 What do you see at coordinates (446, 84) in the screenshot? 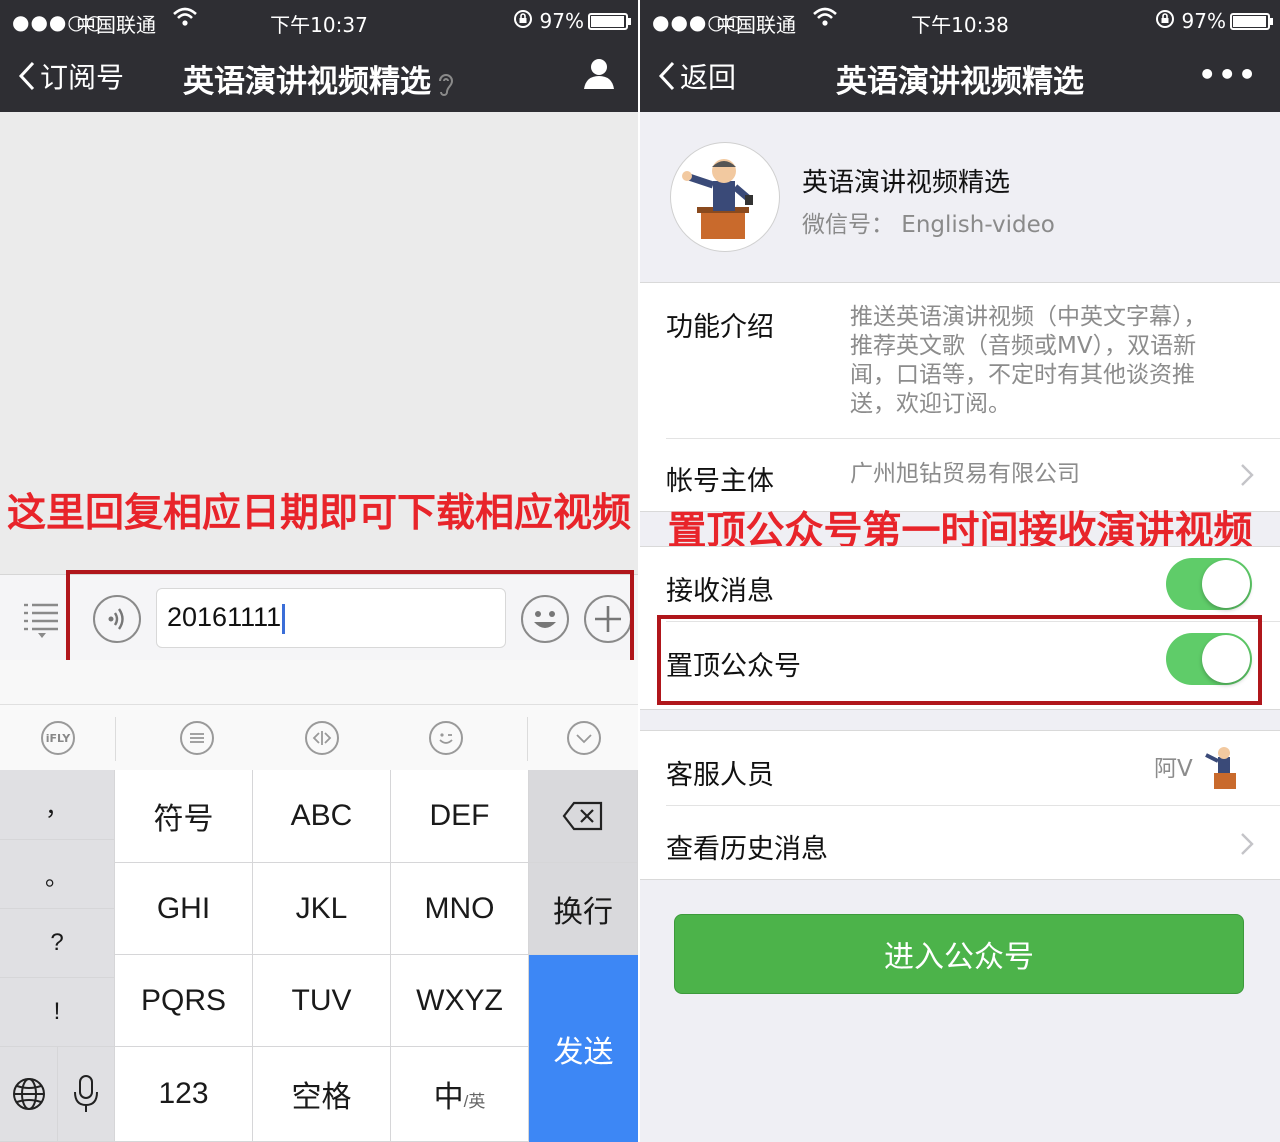
I see `ear-icon` at bounding box center [446, 84].